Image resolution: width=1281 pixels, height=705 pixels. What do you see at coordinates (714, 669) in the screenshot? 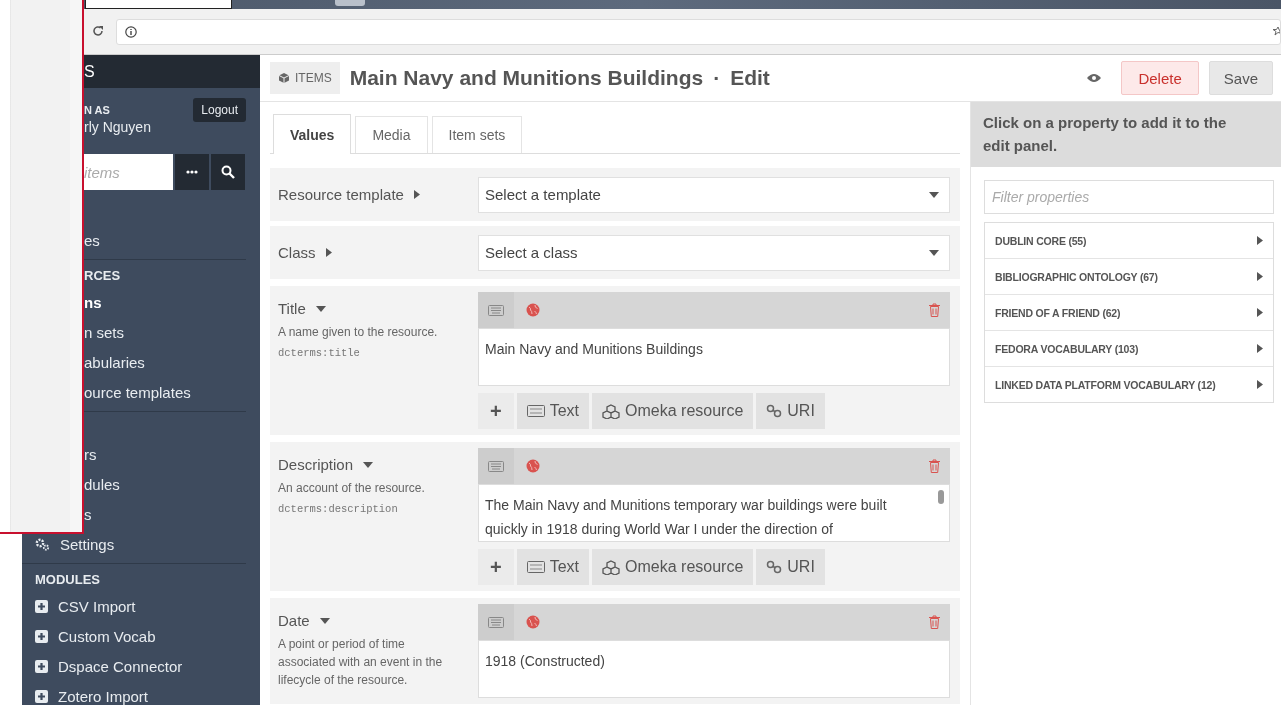
I see `value-textarea: 1918 (Constructed)` at bounding box center [714, 669].